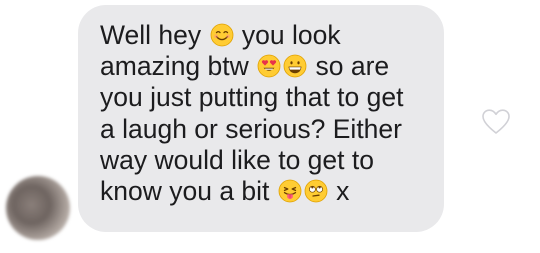  Describe the element at coordinates (38, 208) in the screenshot. I see `sender-avatar` at that location.